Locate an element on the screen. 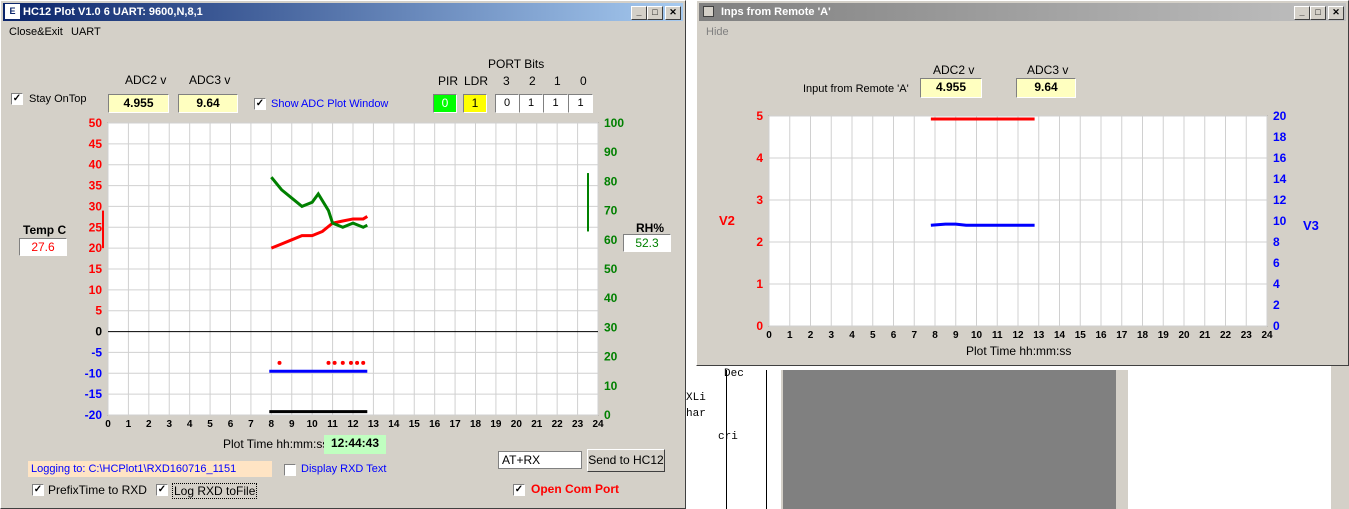 Image resolution: width=1349 pixels, height=509 pixels. x-tick-label: 17 is located at coordinates (456, 424).